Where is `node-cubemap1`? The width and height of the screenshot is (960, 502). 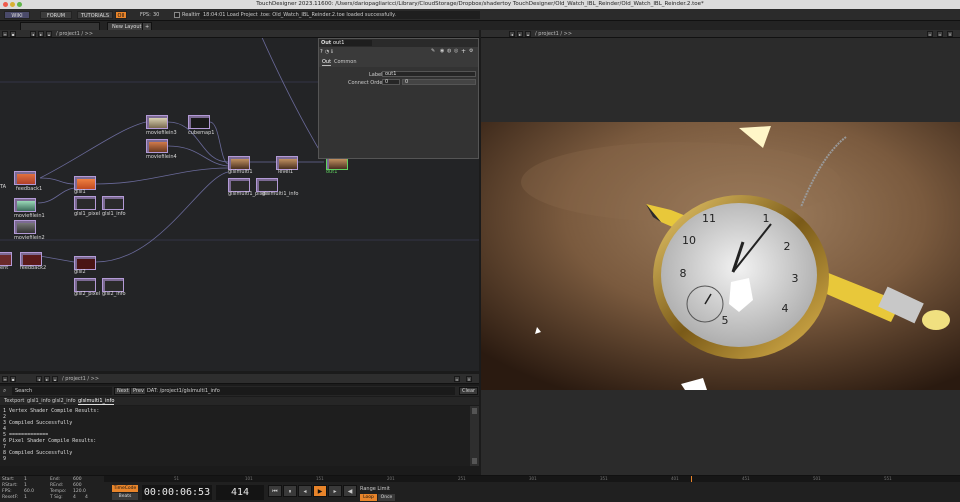 node-cubemap1 is located at coordinates (199, 122).